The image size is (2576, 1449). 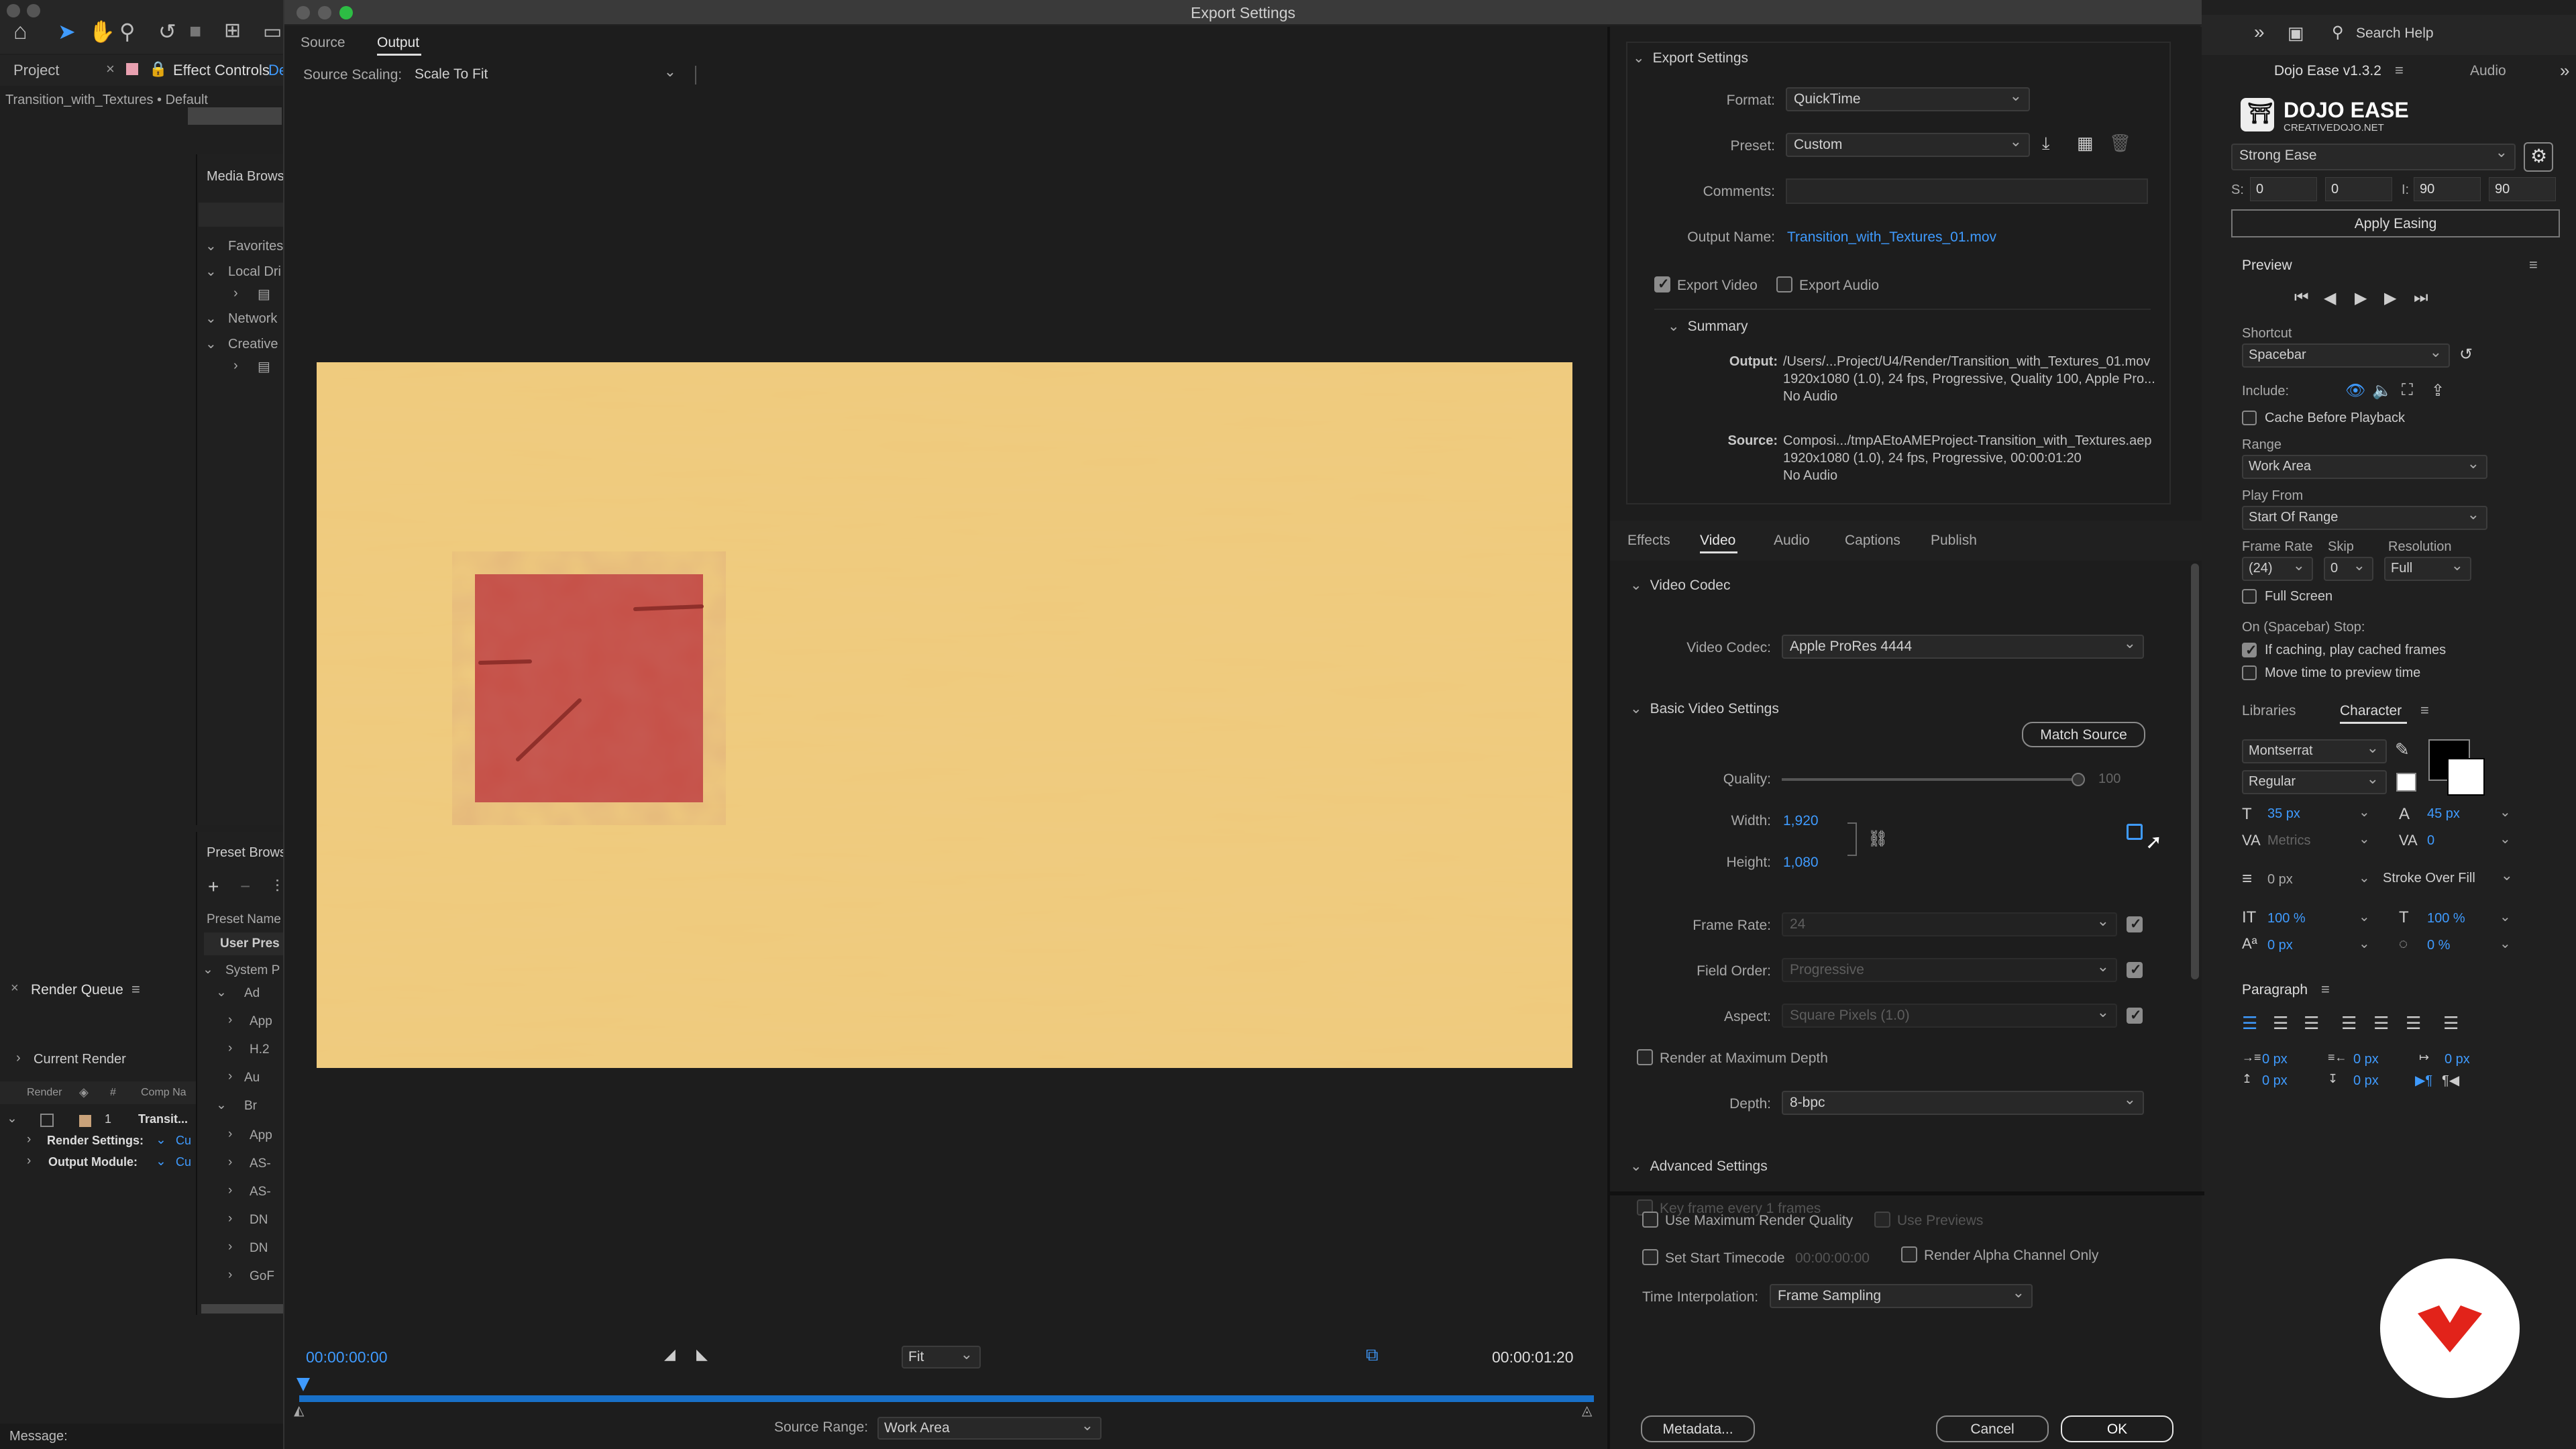 I want to click on zoom-fit-dropdown: Fit, so click(x=941, y=1357).